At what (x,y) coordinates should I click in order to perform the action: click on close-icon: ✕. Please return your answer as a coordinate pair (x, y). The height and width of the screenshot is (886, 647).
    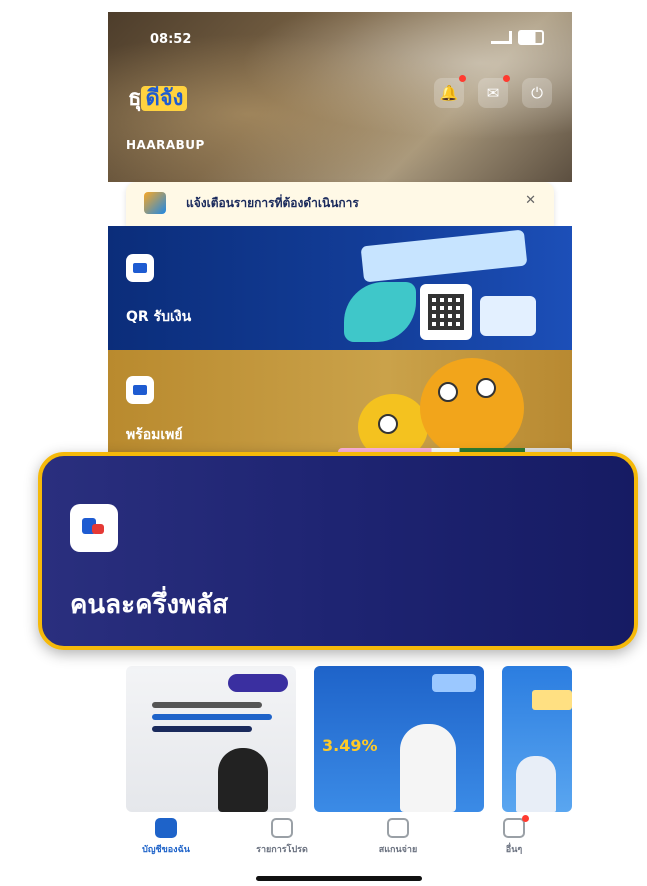
    Looking at the image, I should click on (530, 200).